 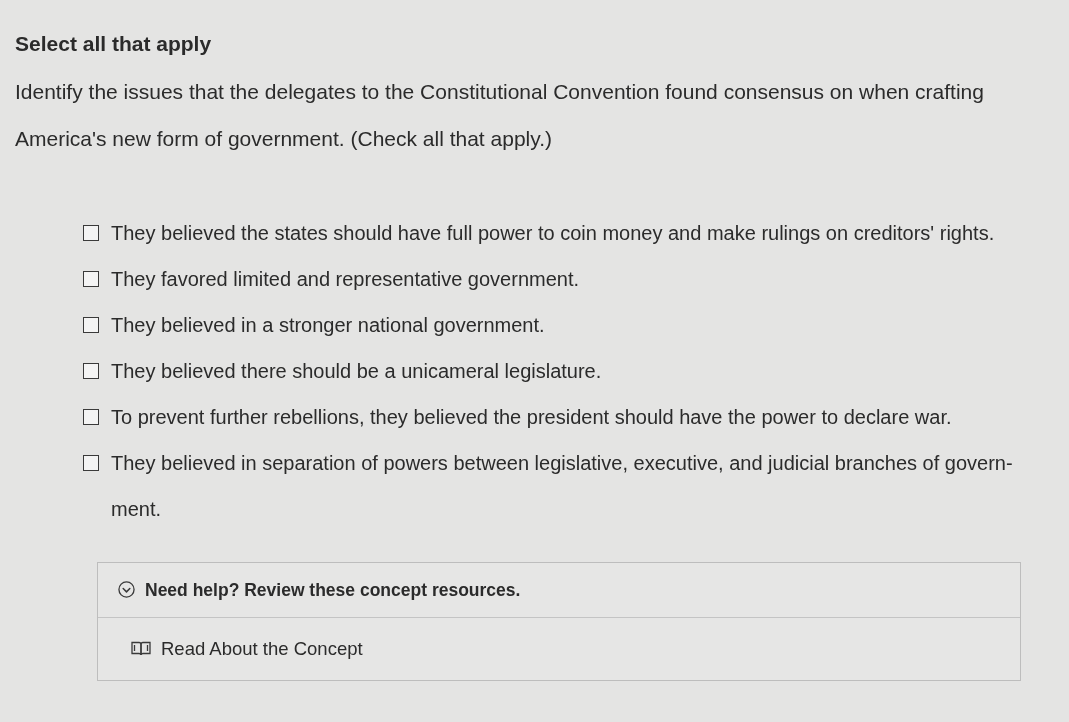 What do you see at coordinates (559, 590) in the screenshot?
I see `help-toggle: Need help? Review these concept resources.` at bounding box center [559, 590].